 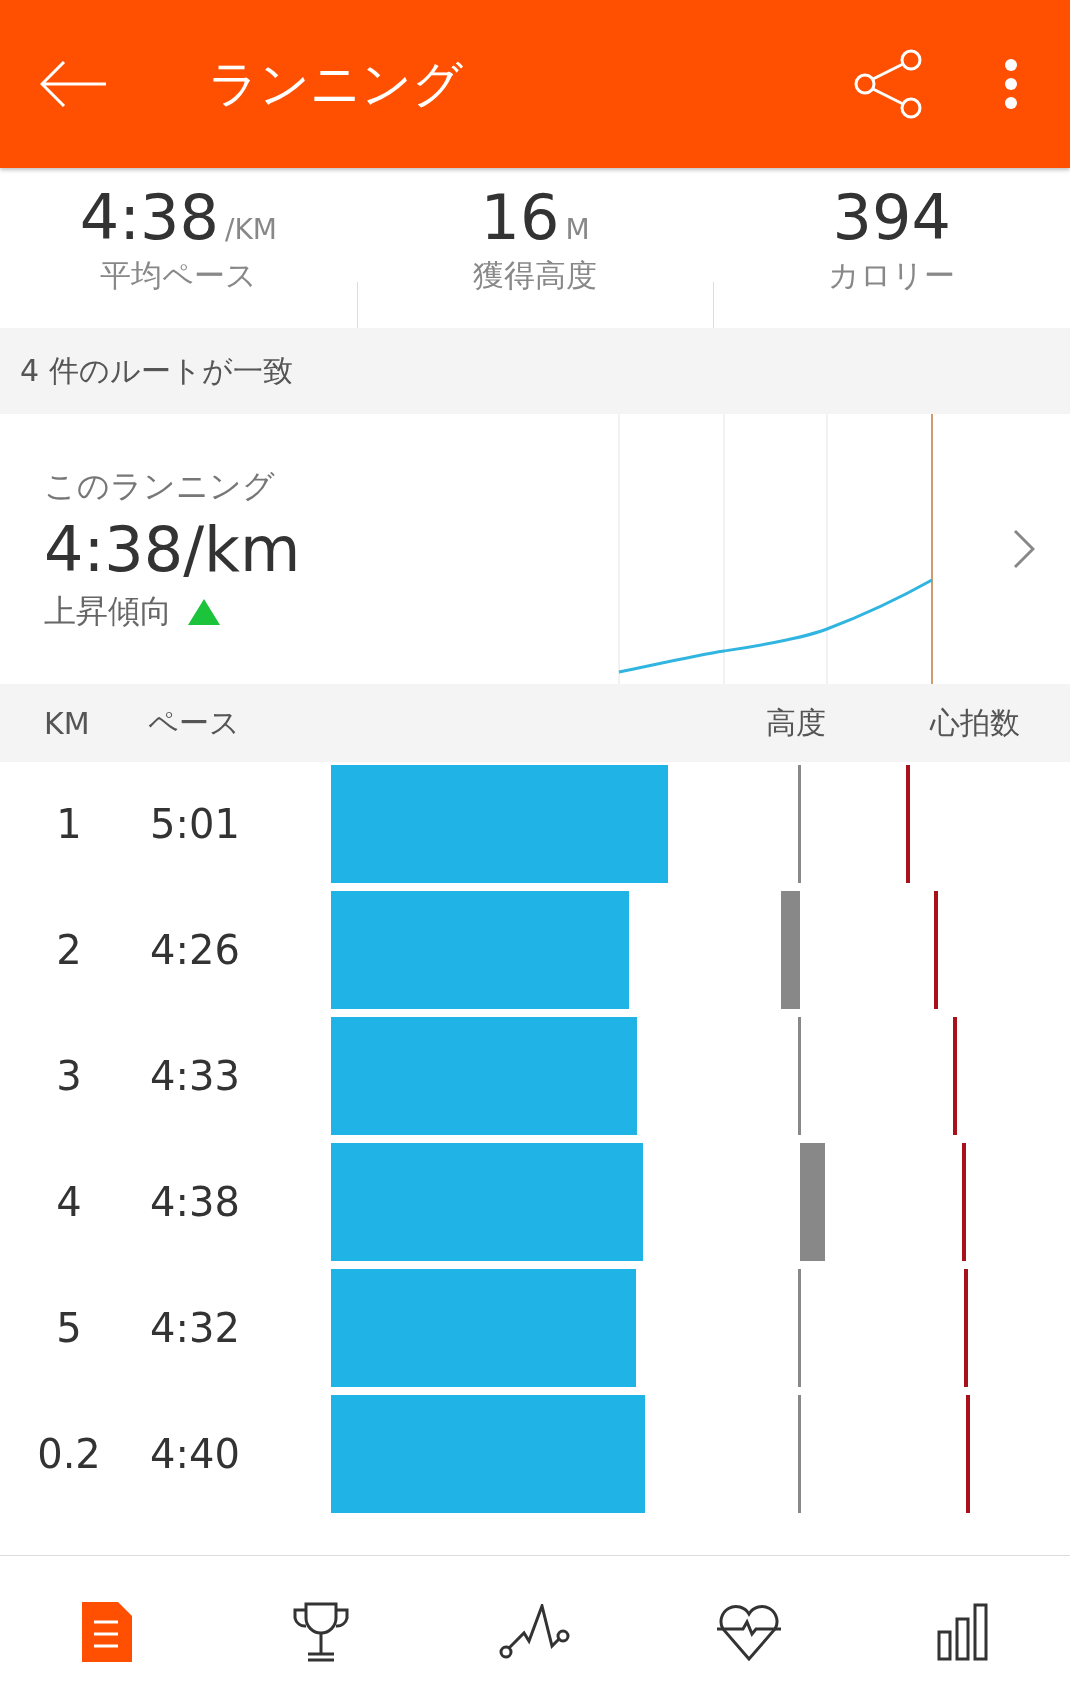 I want to click on km-cell: 3, so click(x=69, y=1076).